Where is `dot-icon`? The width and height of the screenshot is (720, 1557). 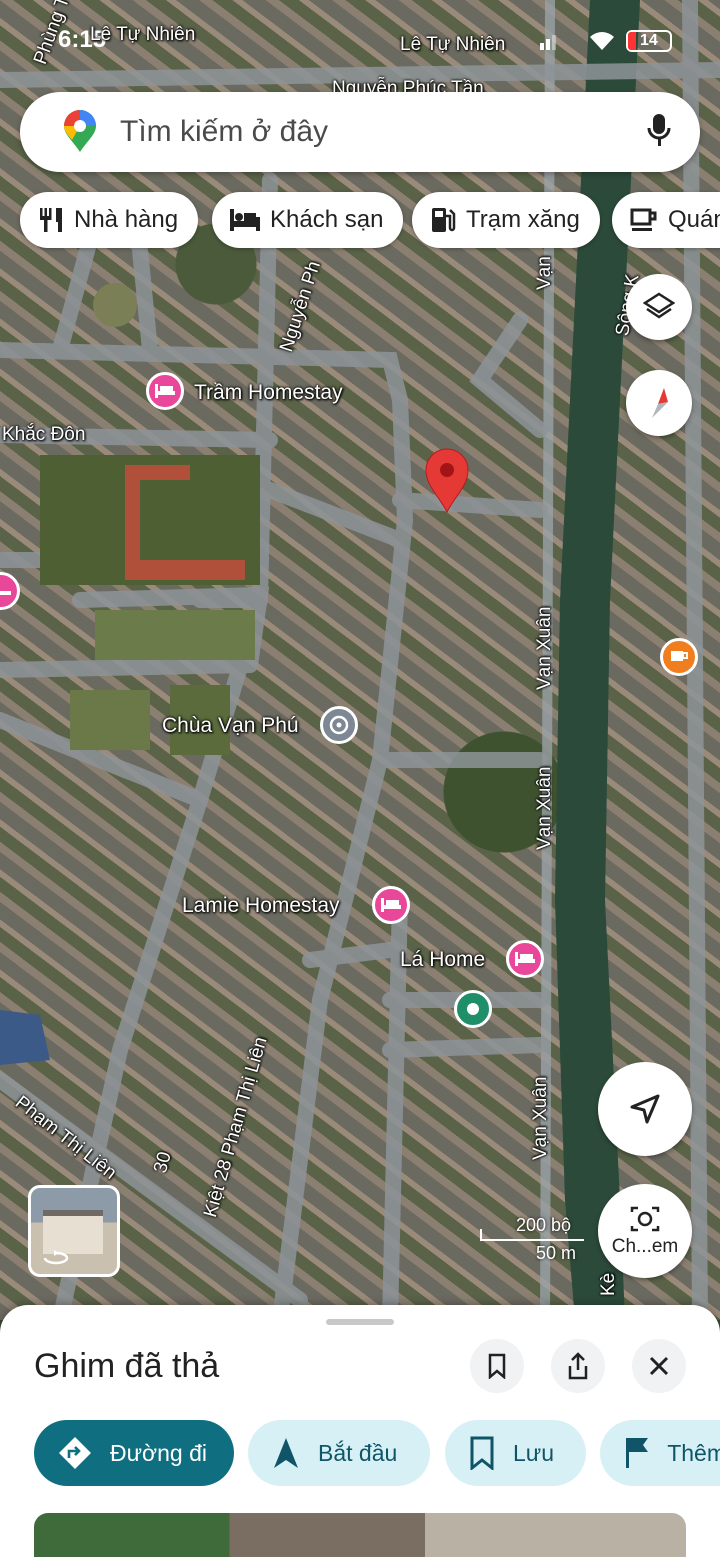 dot-icon is located at coordinates (473, 1009).